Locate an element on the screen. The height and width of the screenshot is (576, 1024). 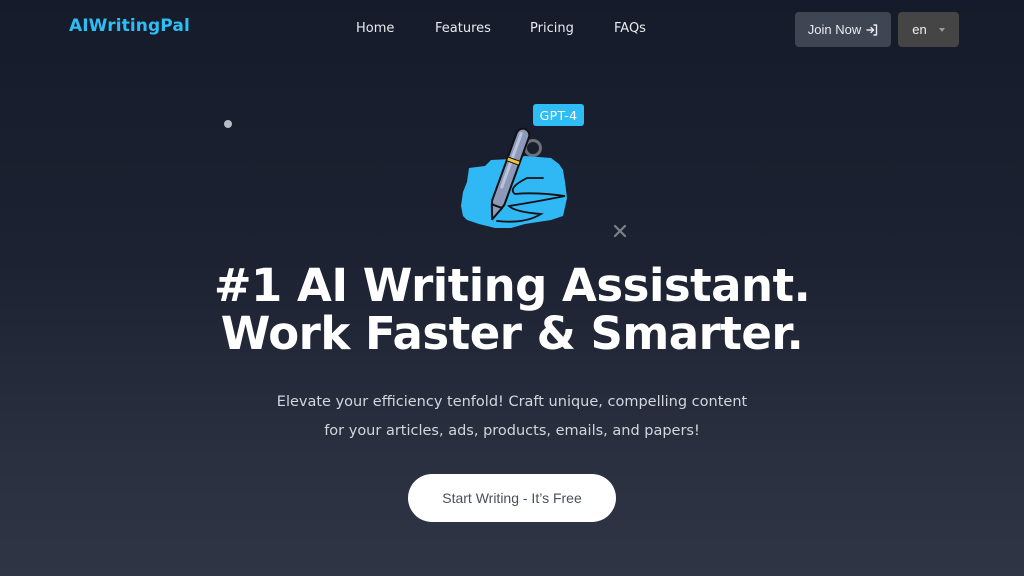
nav-link-pricing: Pricing is located at coordinates (552, 28).